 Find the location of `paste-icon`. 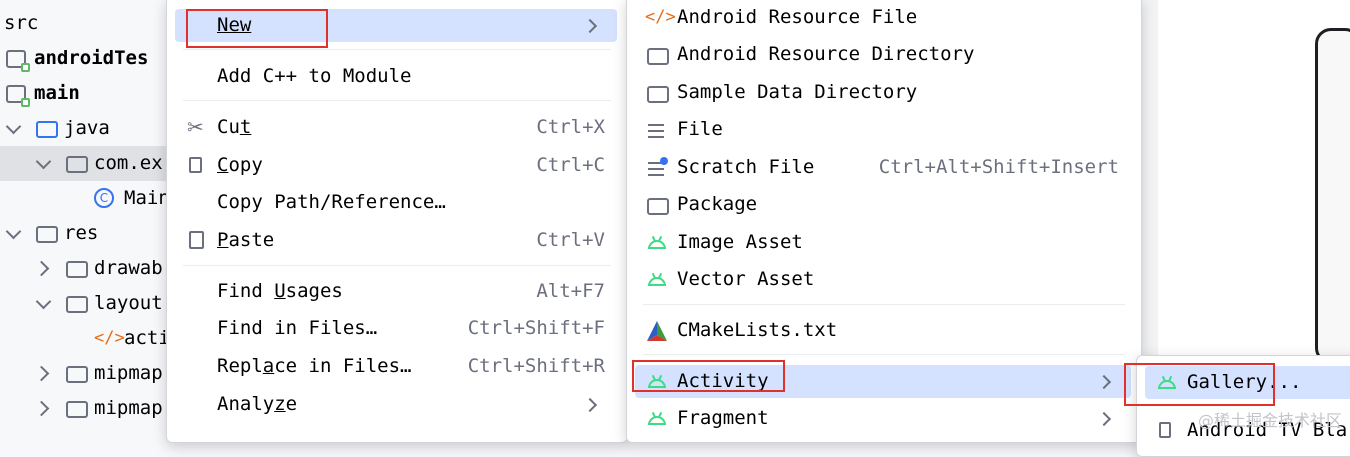

paste-icon is located at coordinates (196, 240).